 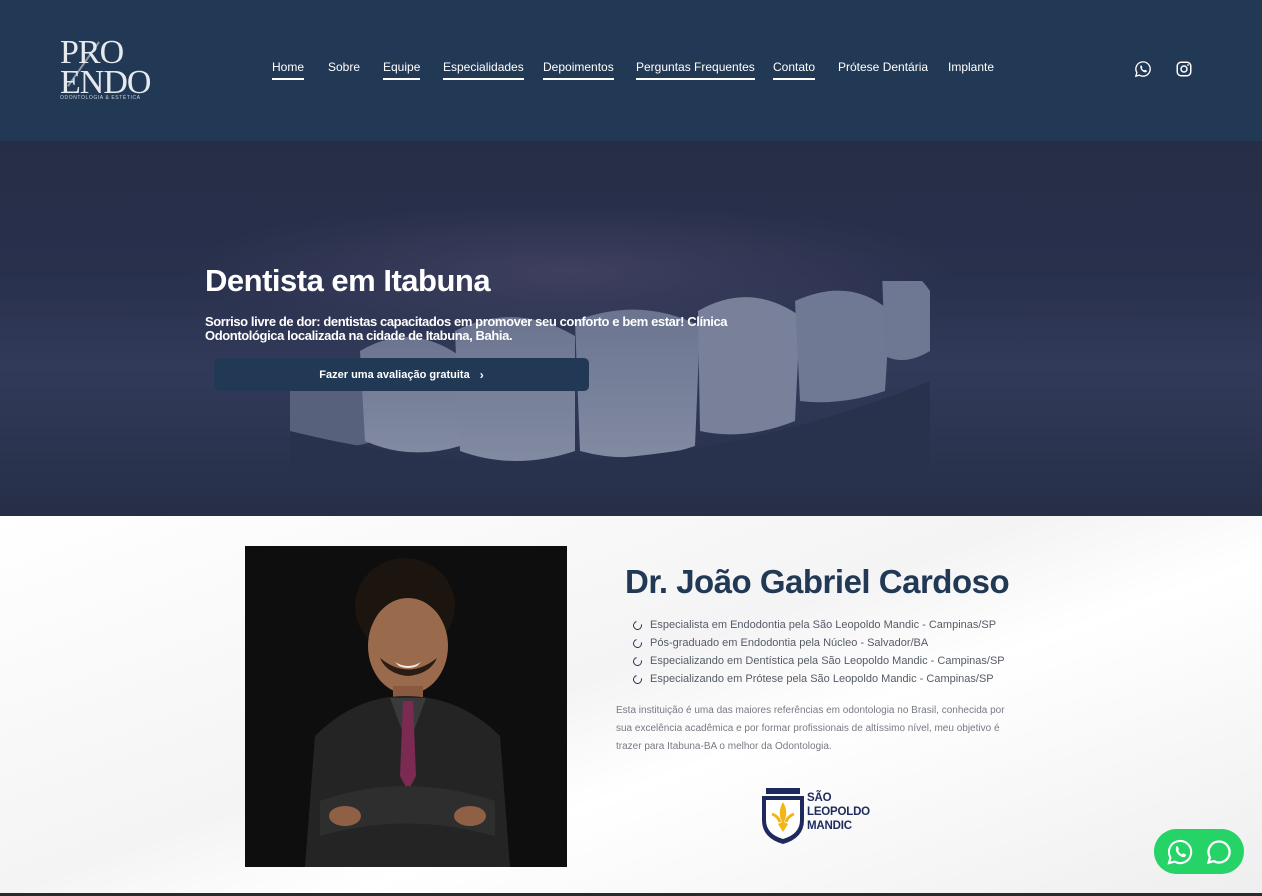 I want to click on shield-icon, so click(x=783, y=816).